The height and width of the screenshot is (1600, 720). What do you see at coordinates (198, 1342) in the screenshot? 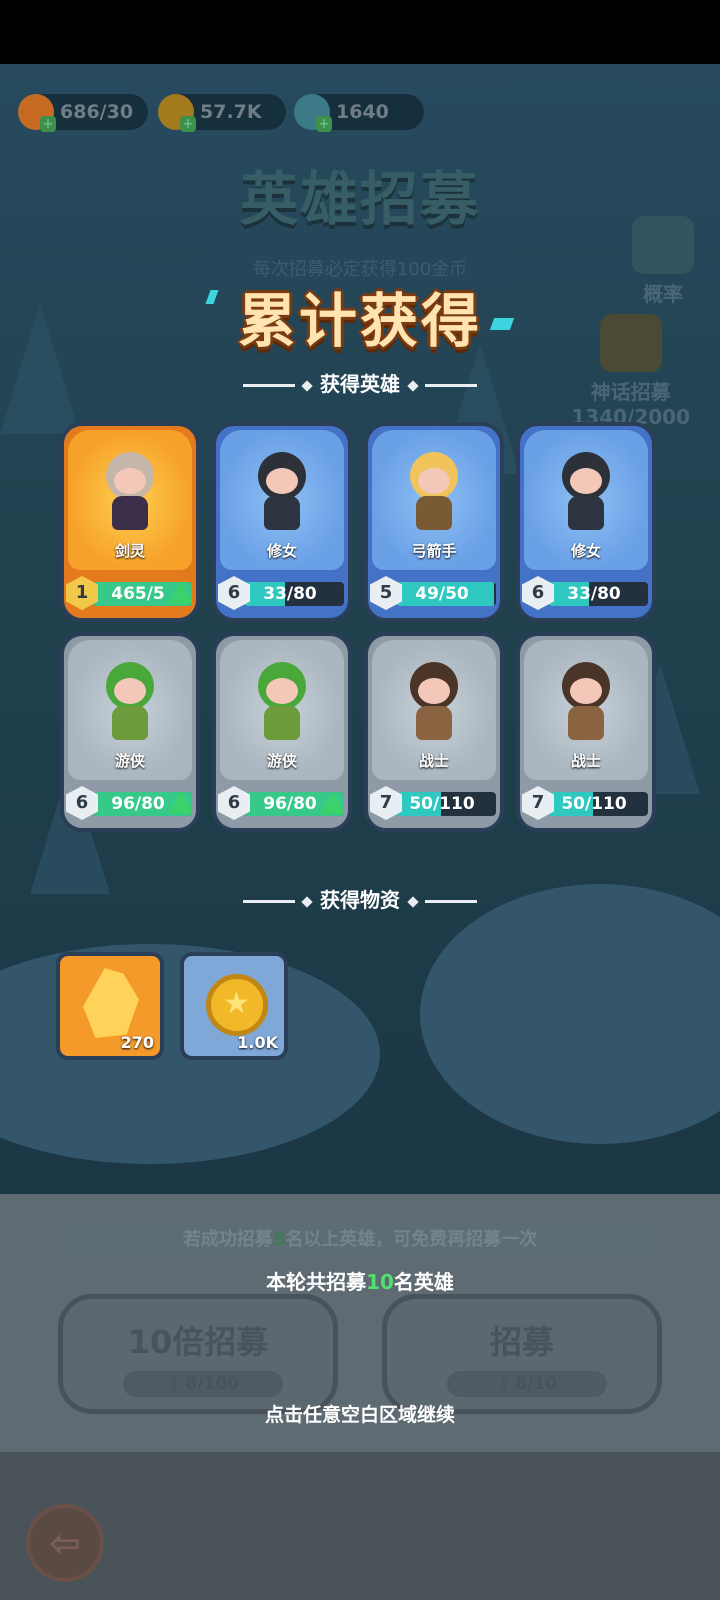
I see `ten-recruit-label: 10倍招募` at bounding box center [198, 1342].